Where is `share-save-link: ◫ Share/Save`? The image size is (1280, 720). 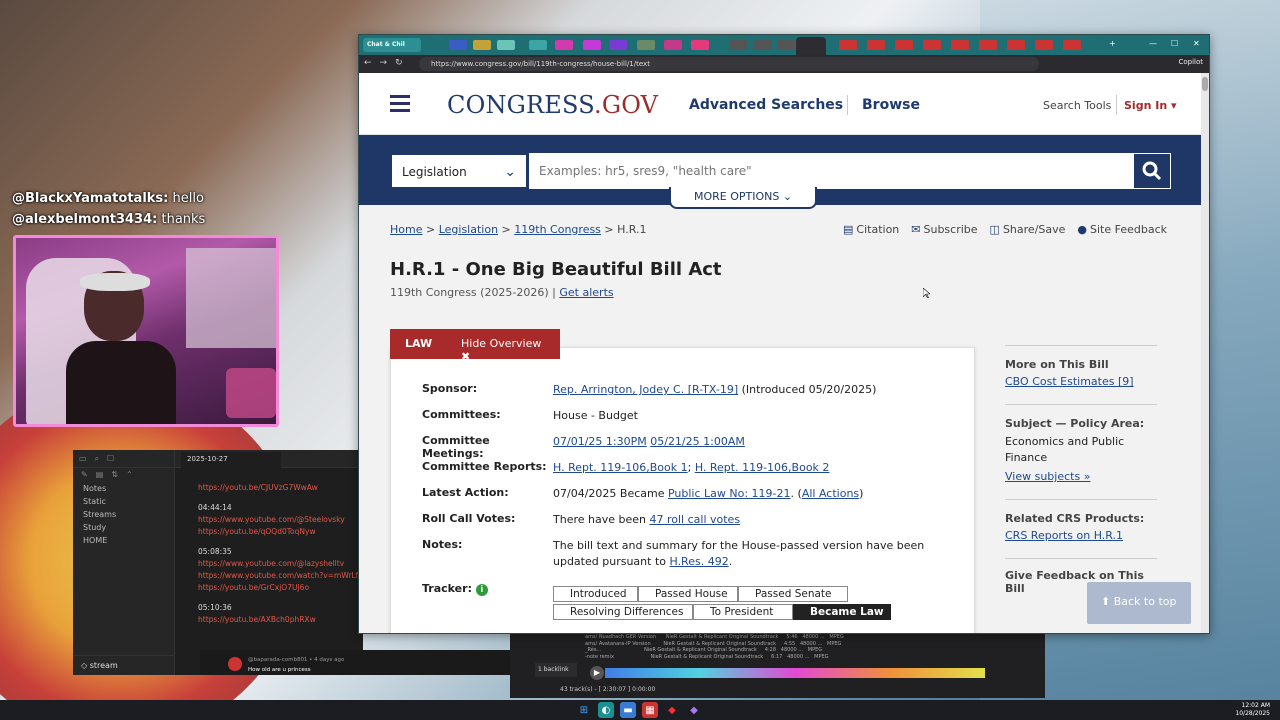
share-save-link: ◫ Share/Save is located at coordinates (1028, 229).